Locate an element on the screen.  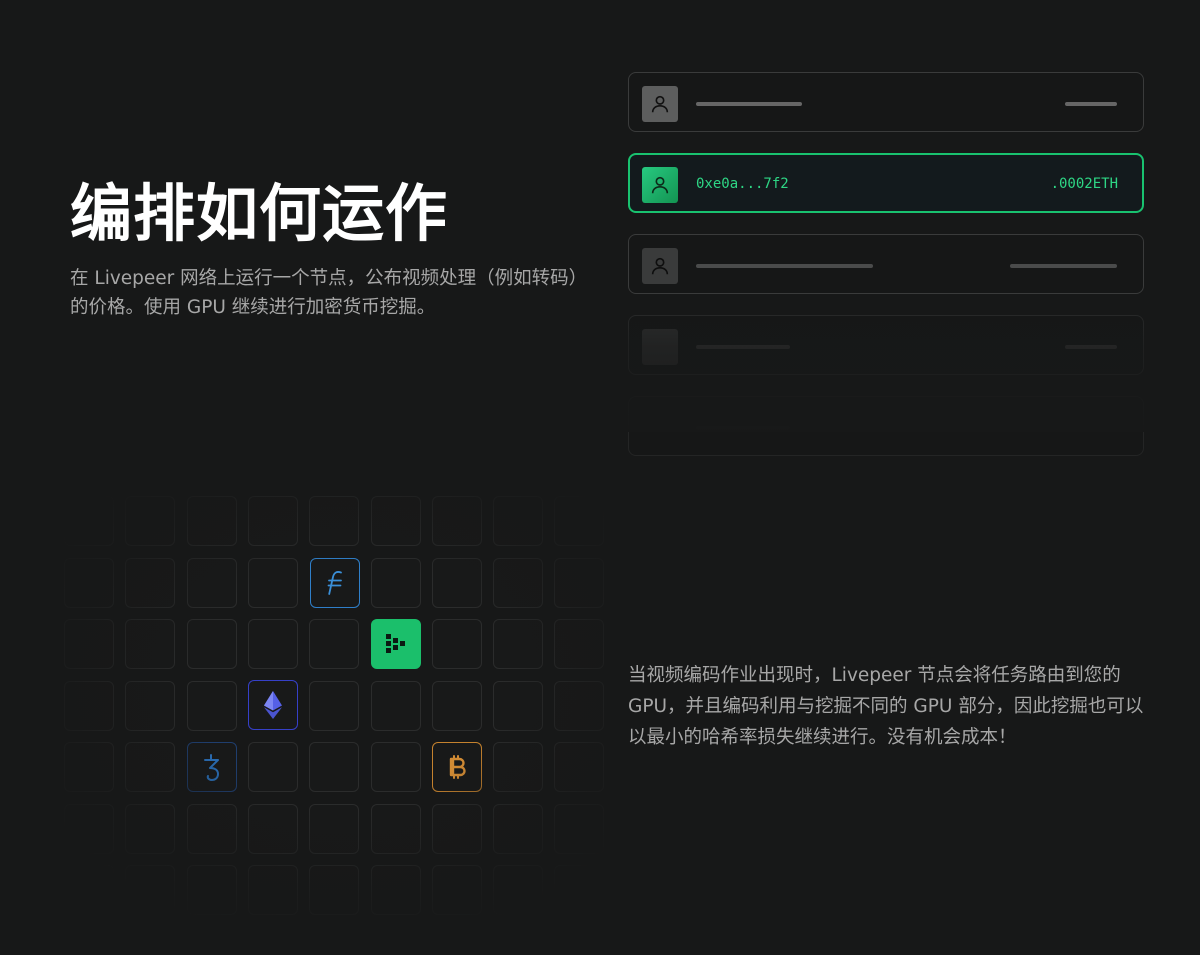
bitcoin-icon is located at coordinates (457, 767).